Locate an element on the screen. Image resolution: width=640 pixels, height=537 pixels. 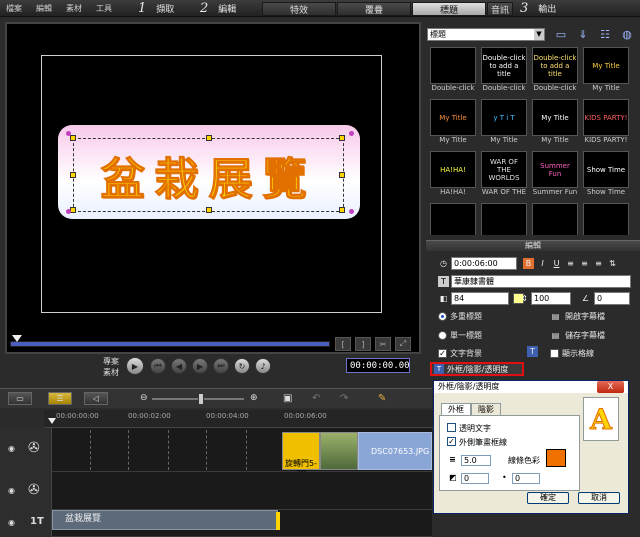
border-width-field: 5.0 is located at coordinates (476, 460).